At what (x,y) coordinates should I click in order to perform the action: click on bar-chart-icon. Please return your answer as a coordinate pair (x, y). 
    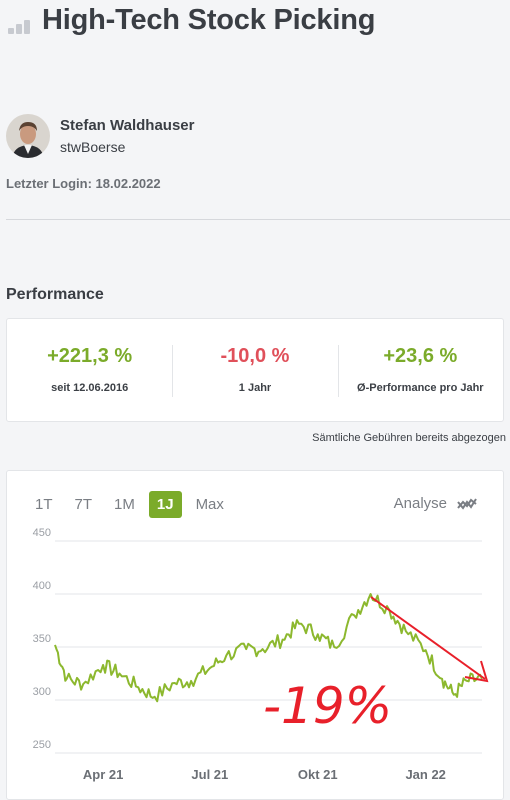
    Looking at the image, I should click on (20, 24).